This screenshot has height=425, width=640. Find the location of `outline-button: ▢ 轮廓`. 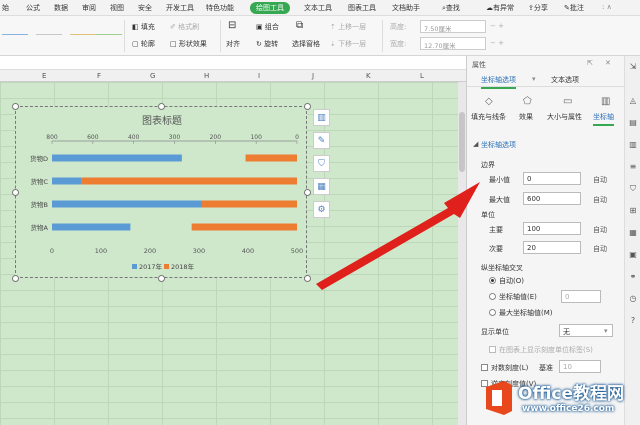

outline-button: ▢ 轮廓 is located at coordinates (143, 44).